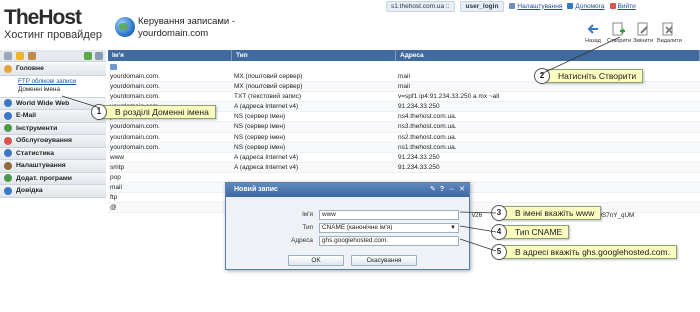 This screenshot has height=312, width=700. I want to click on sidebar-item-domain-names: Доменні імена, so click(62, 90).